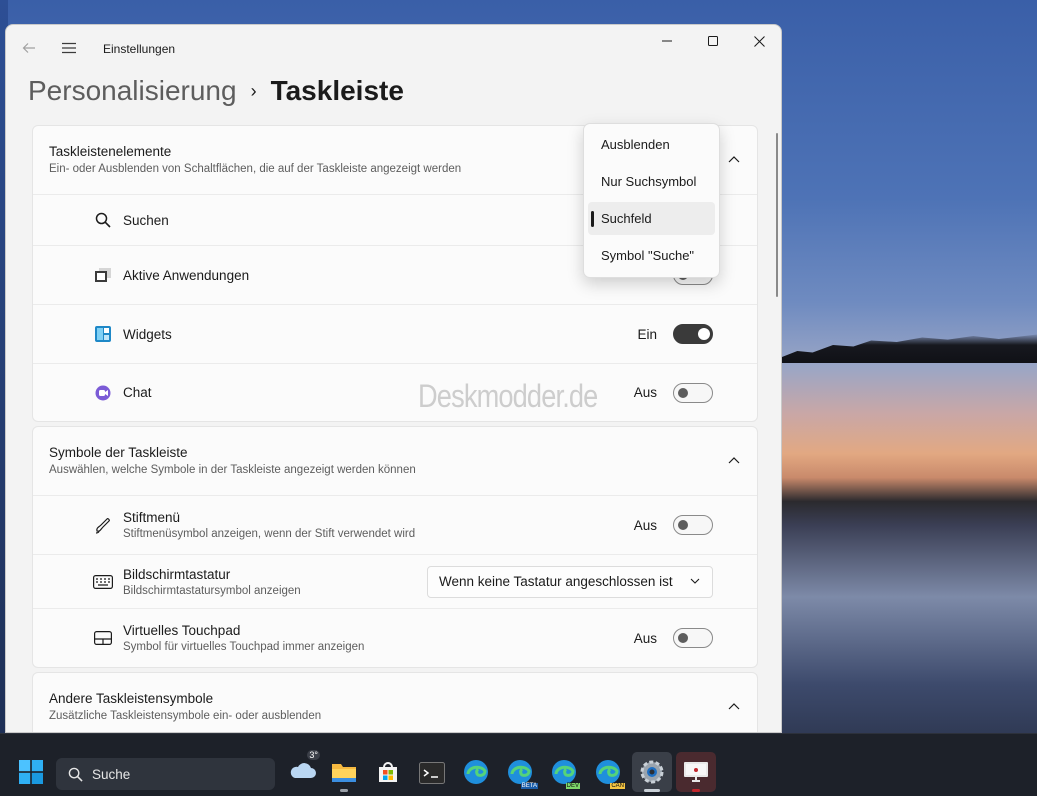  Describe the element at coordinates (777, 215) in the screenshot. I see `vertical-scrollbar` at that location.